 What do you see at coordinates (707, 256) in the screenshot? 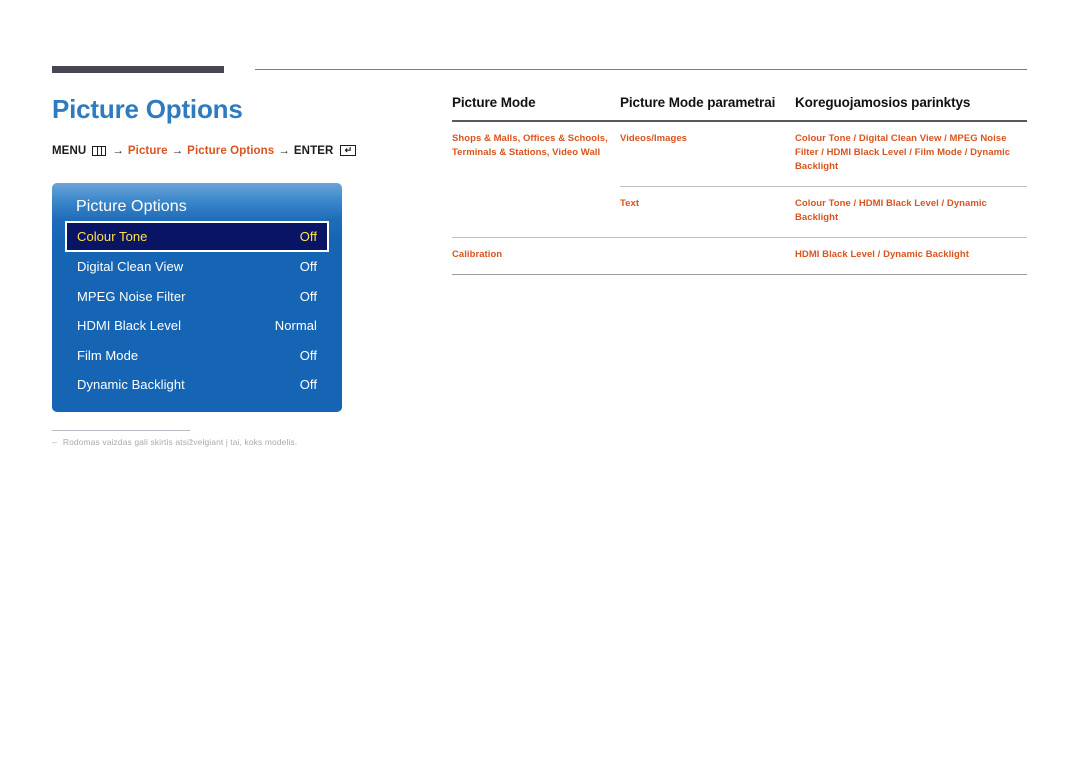
I see `cell-picture-parameters` at bounding box center [707, 256].